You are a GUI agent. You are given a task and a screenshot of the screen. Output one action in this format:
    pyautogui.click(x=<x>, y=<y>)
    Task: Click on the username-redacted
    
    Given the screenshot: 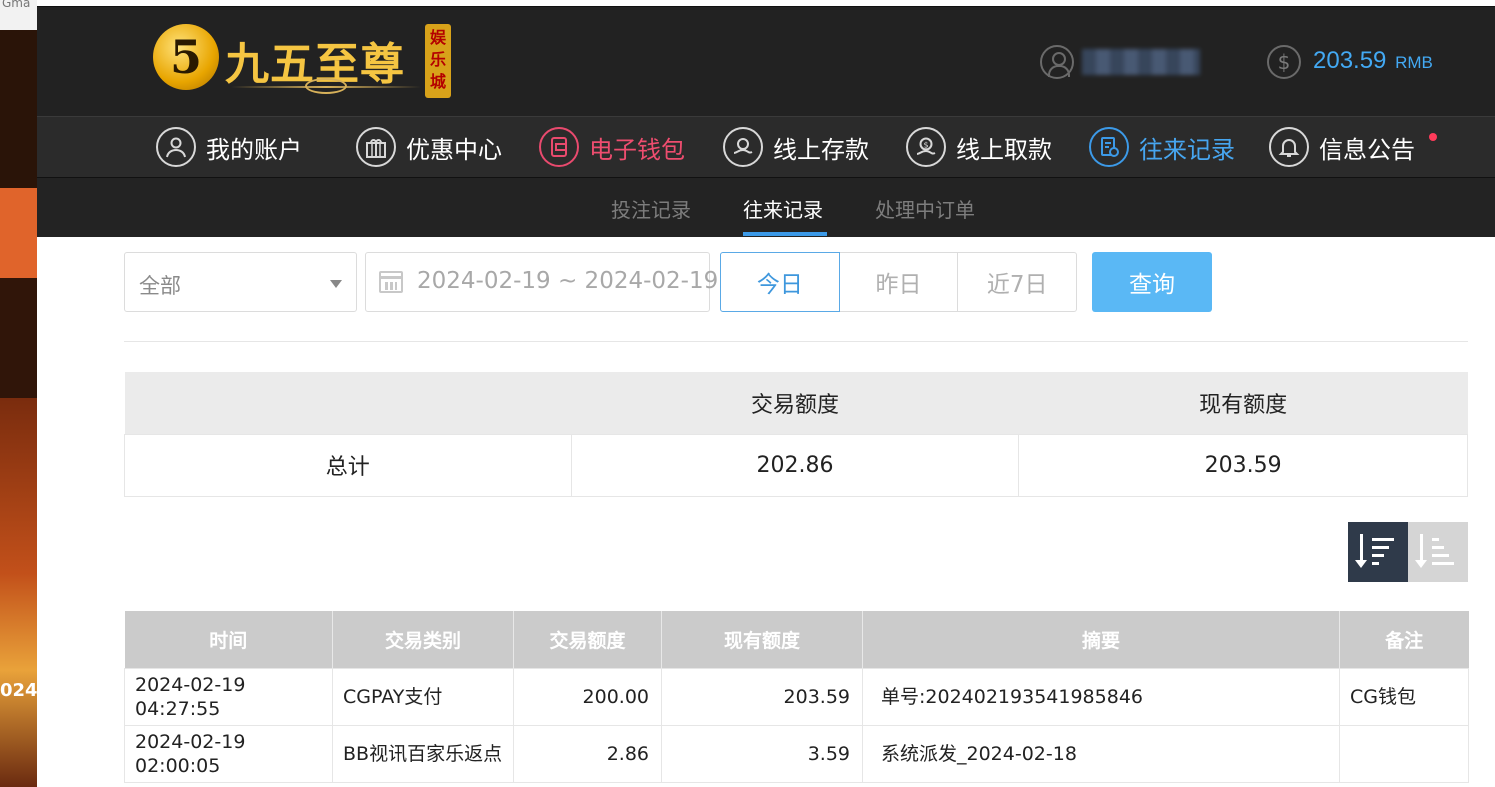 What is the action you would take?
    pyautogui.click(x=1141, y=62)
    